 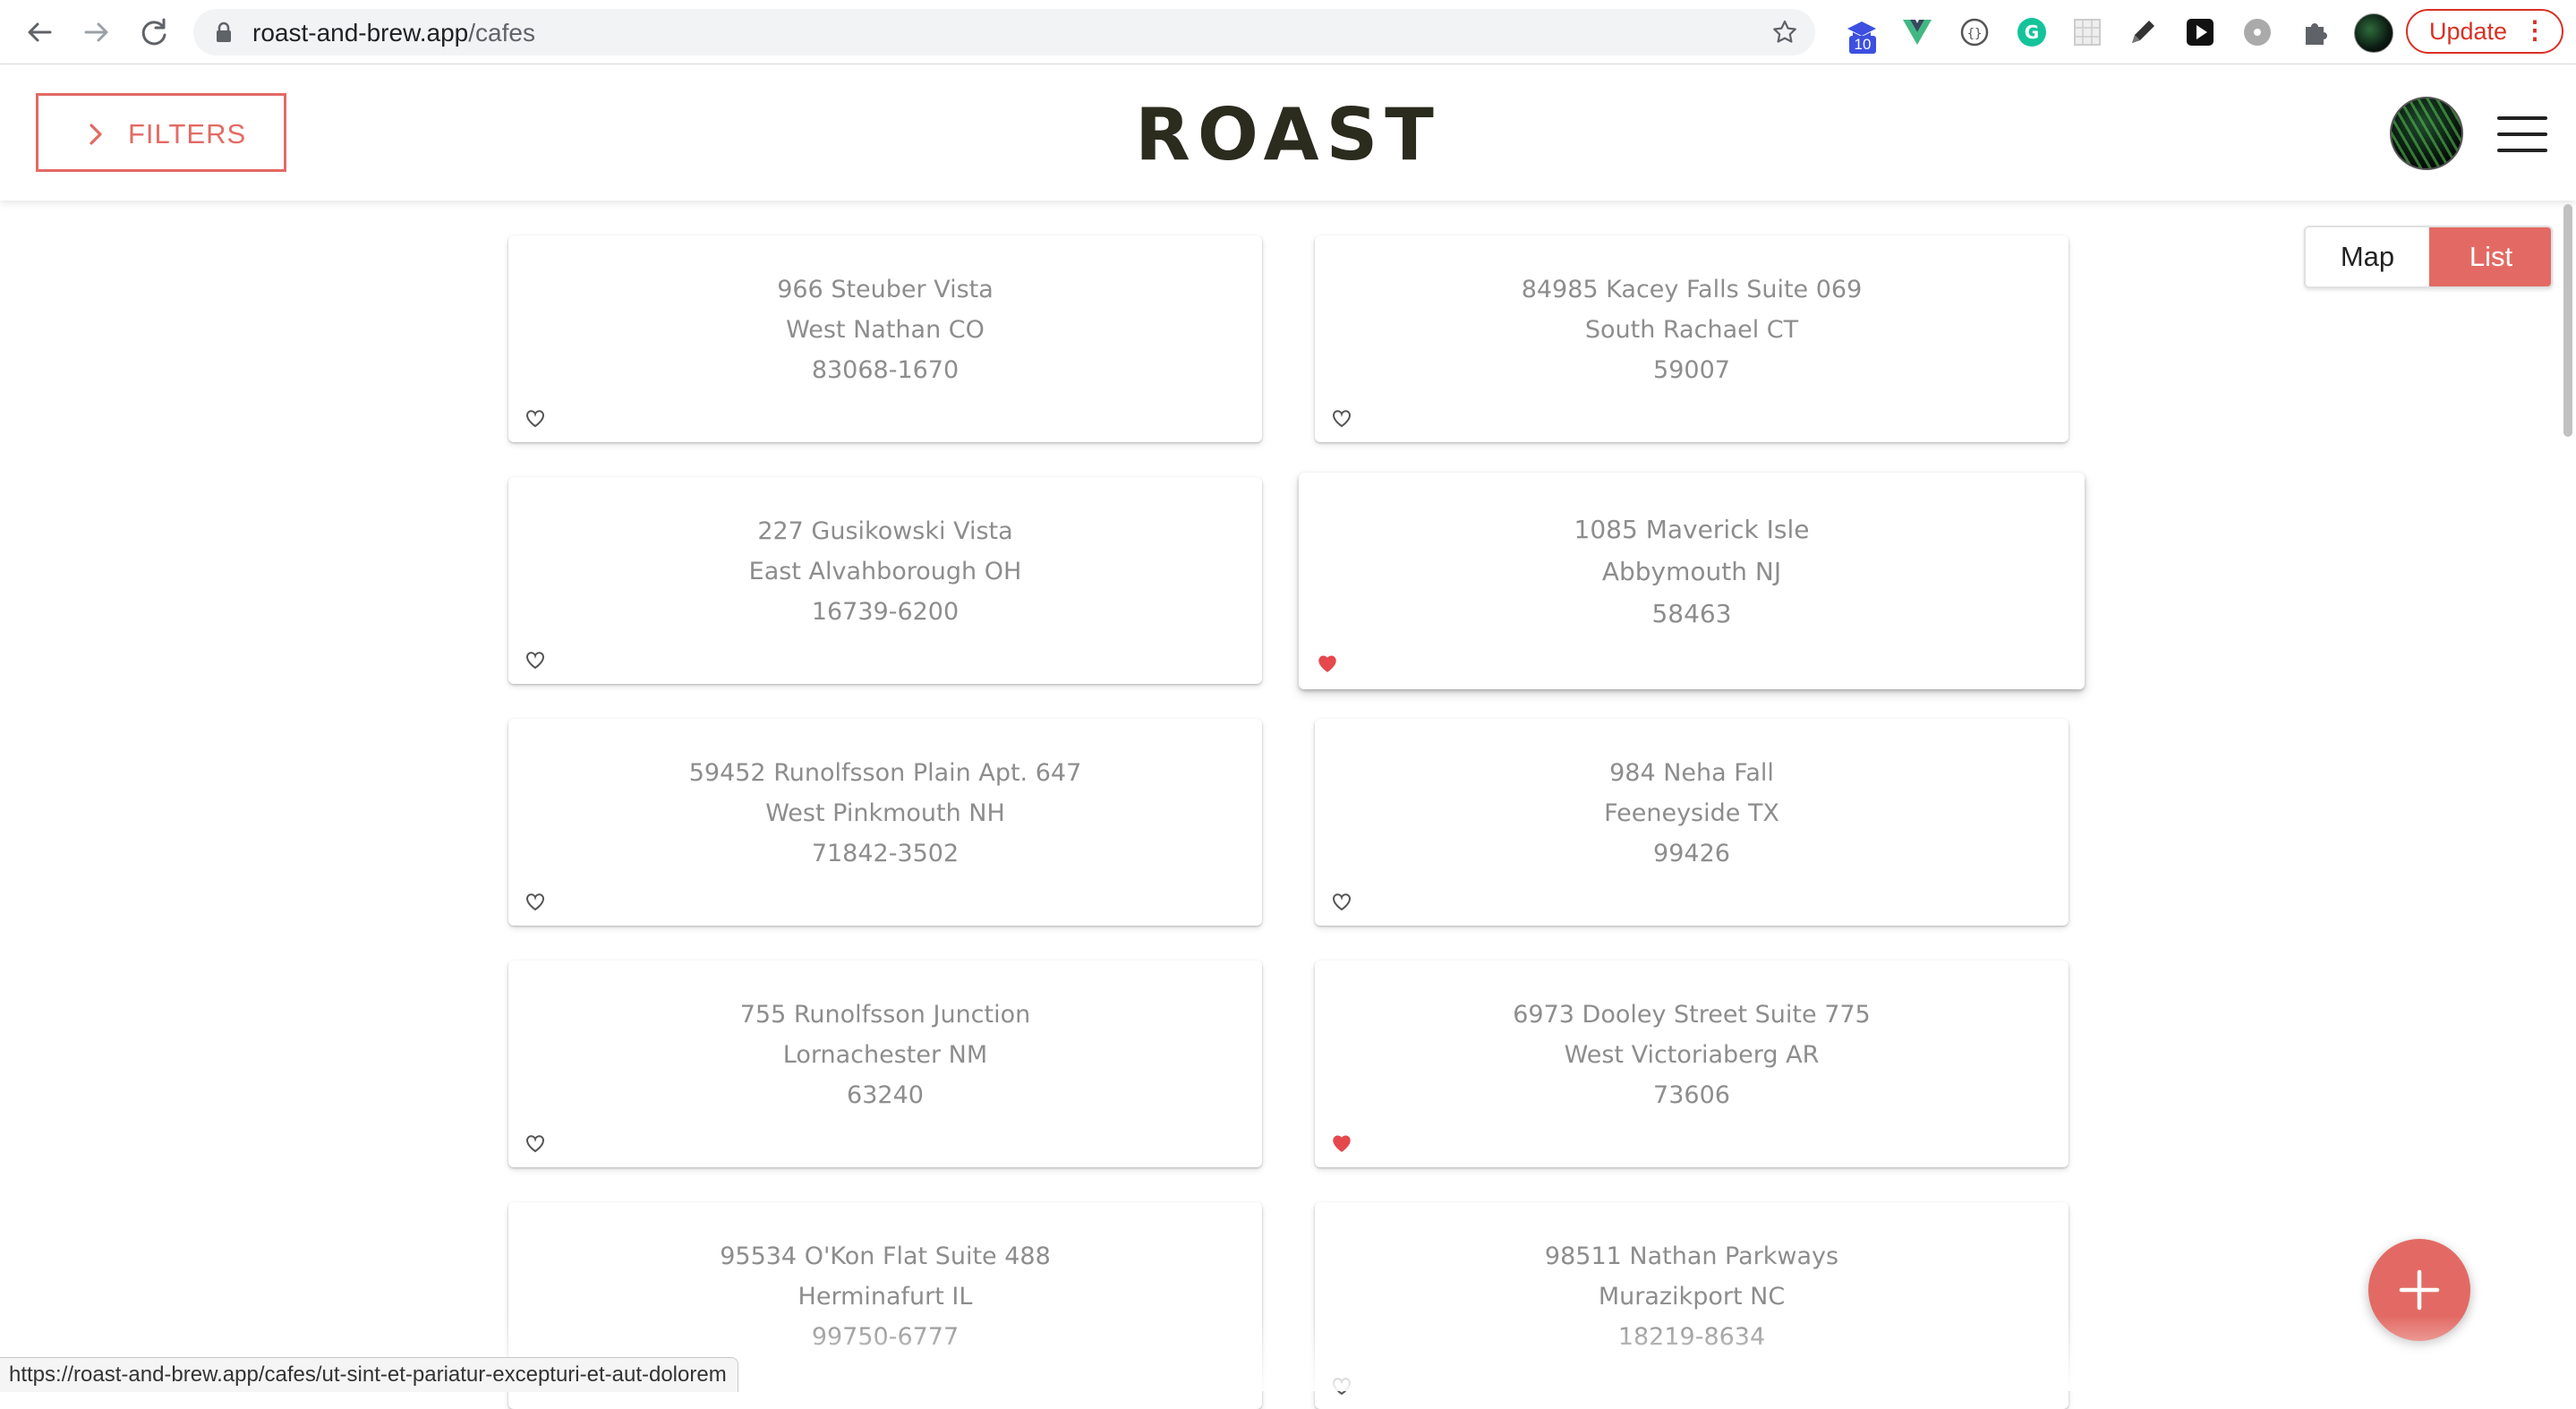 I want to click on cafe-card: 984 Neha Fall Feeneyside TX 99426, so click(x=1691, y=823).